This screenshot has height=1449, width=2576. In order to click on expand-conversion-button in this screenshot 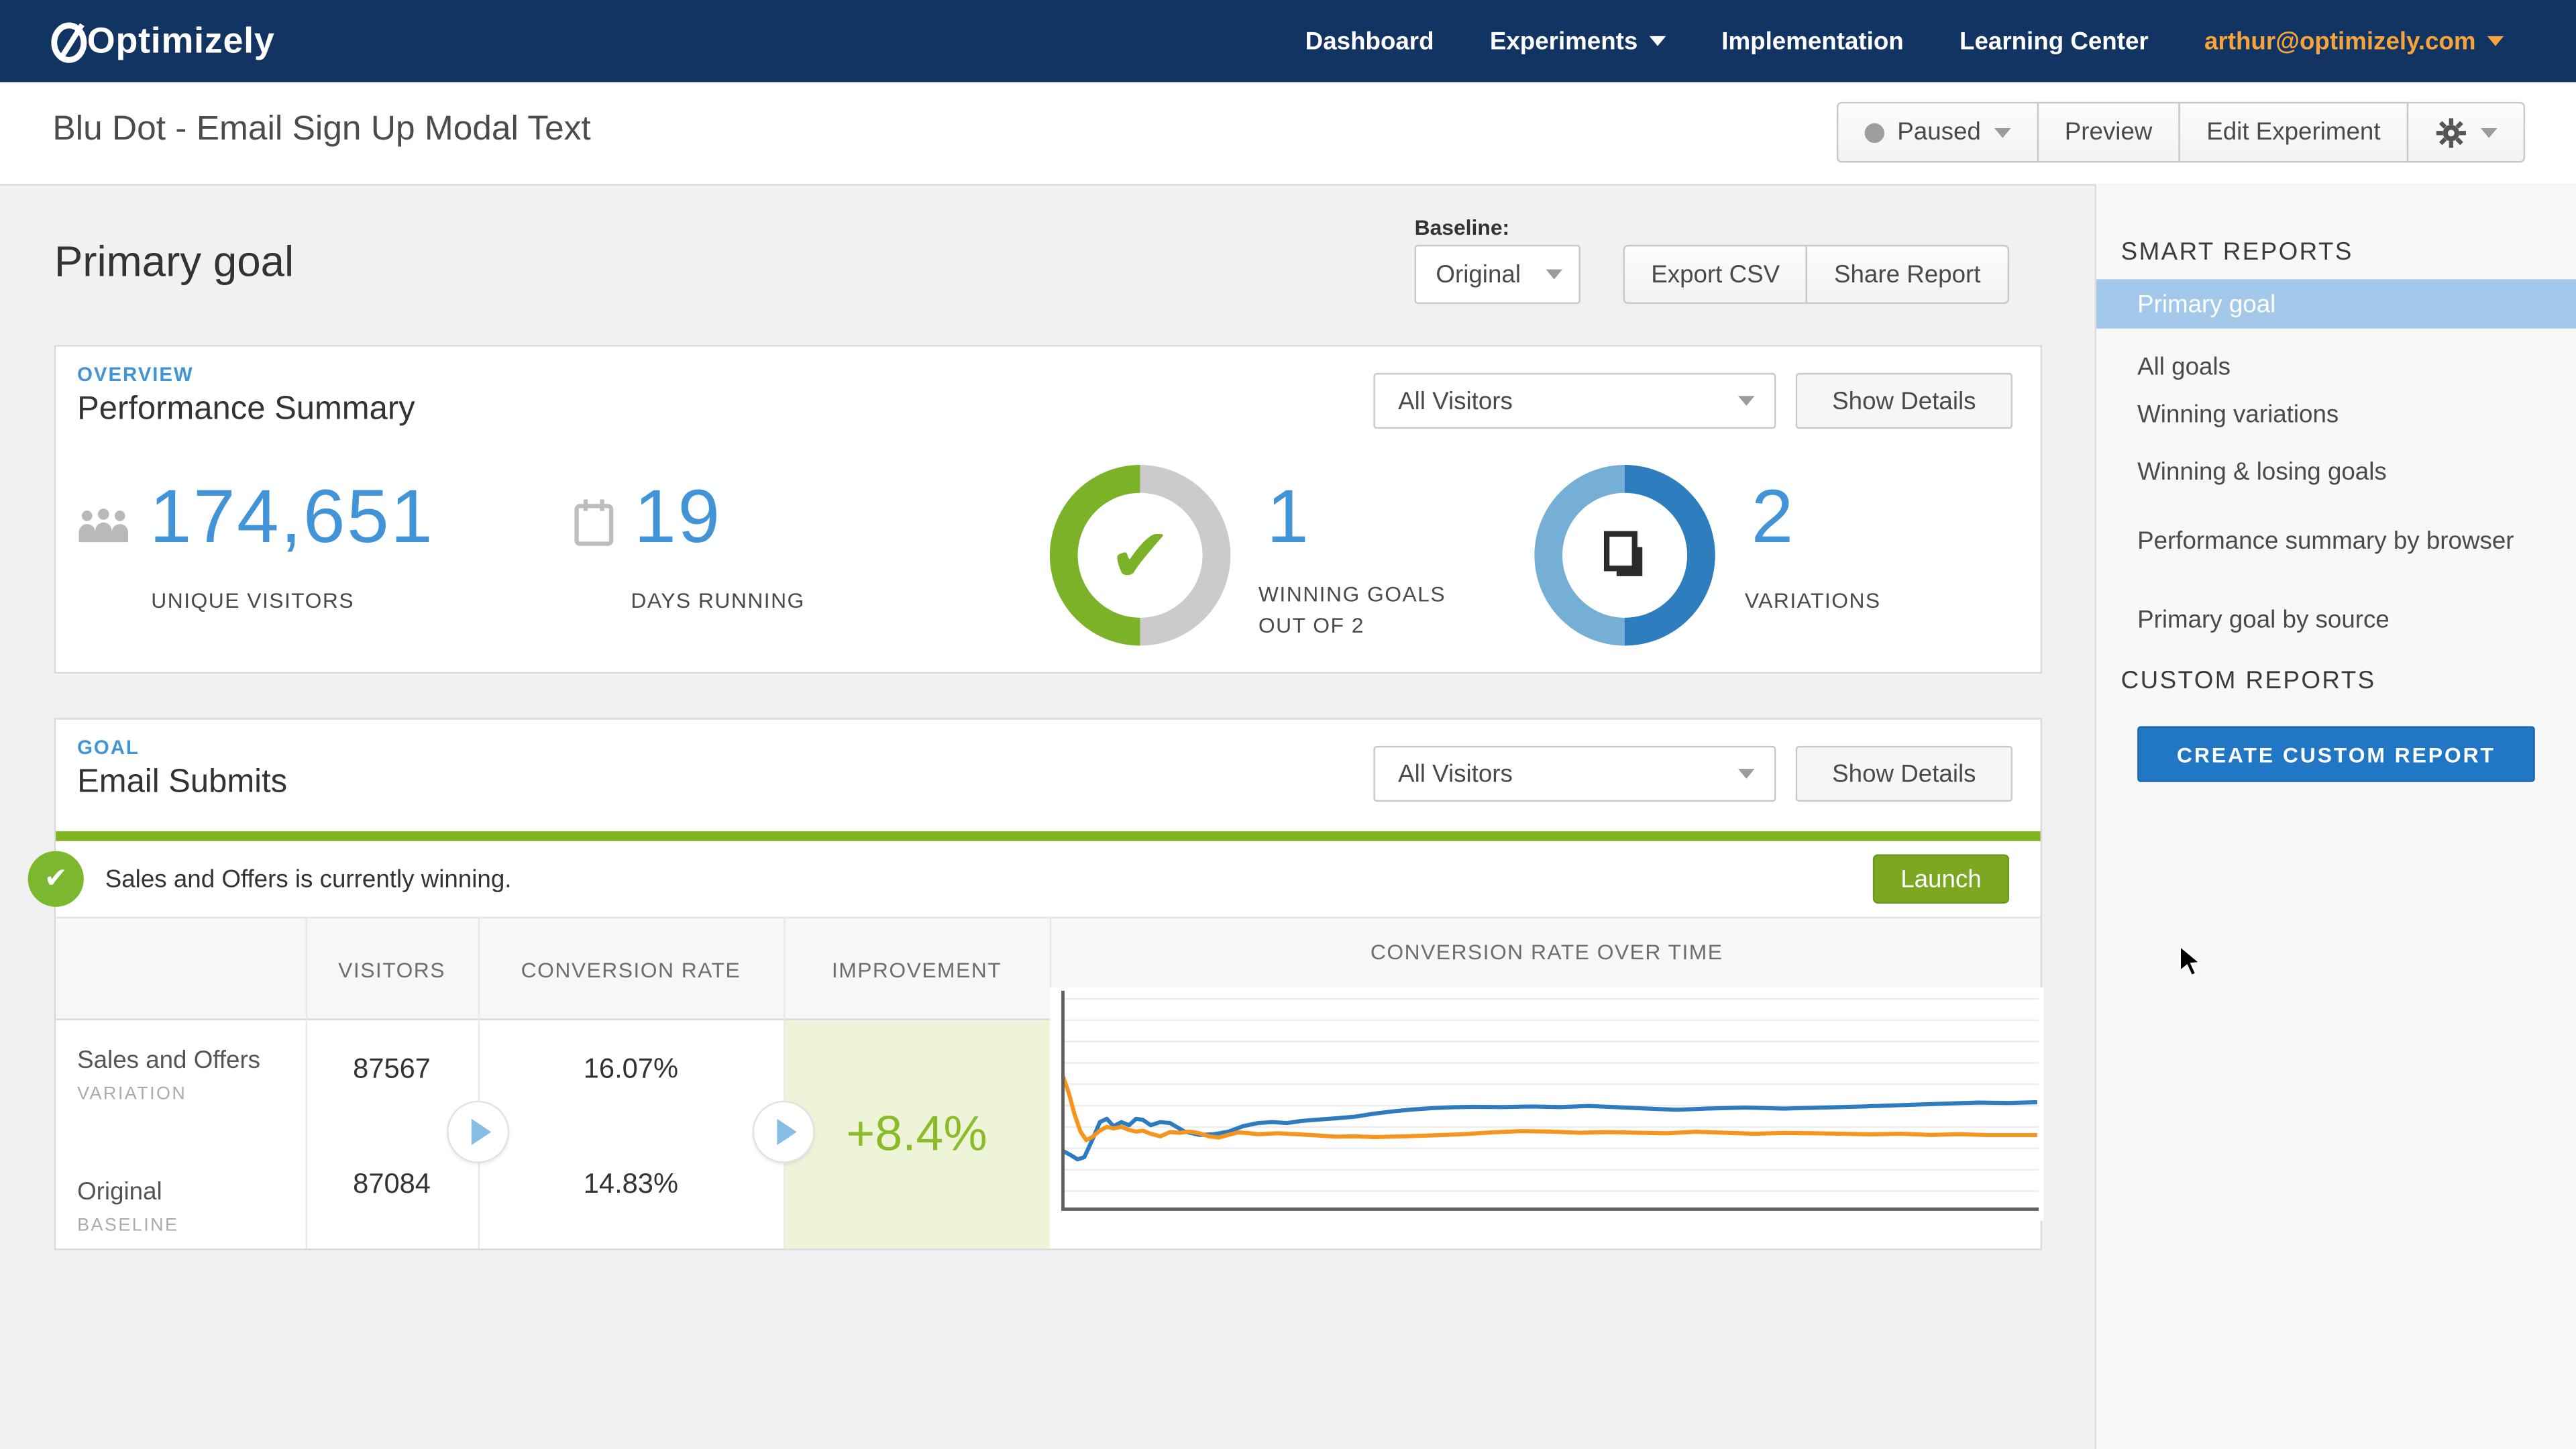, I will do `click(783, 1131)`.